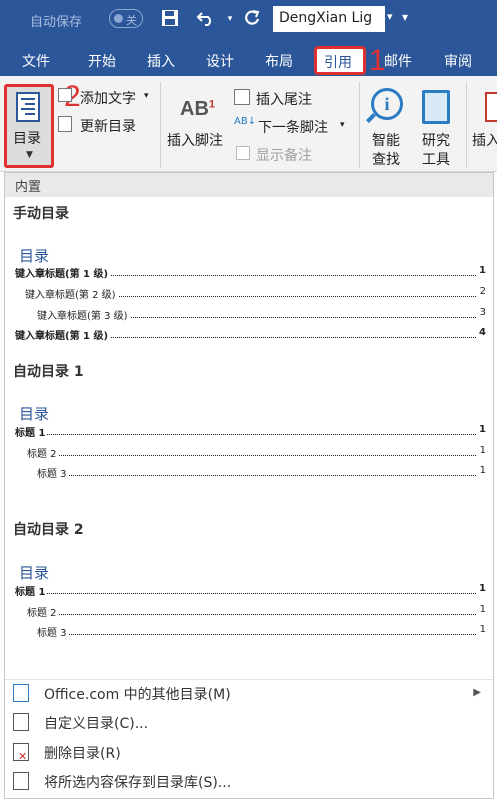  Describe the element at coordinates (28, 187) in the screenshot. I see `builtin-label: 内置` at that location.